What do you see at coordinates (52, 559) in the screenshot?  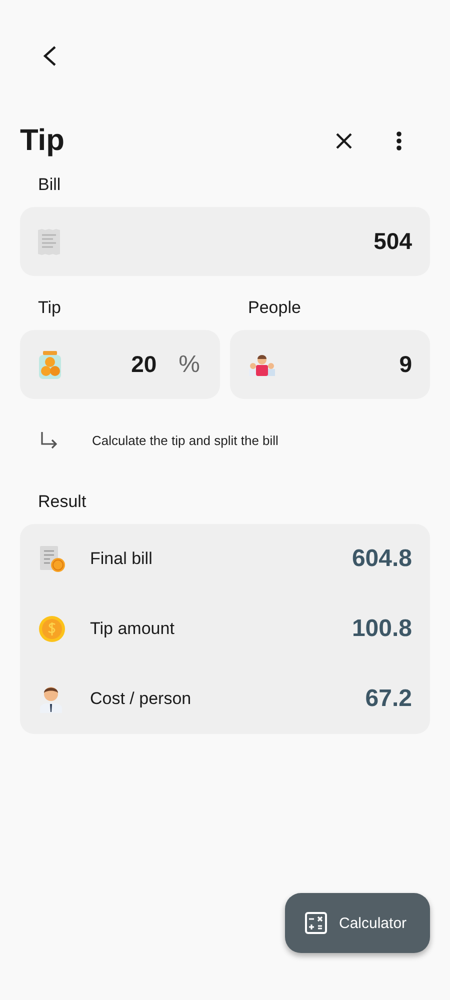 I see `bill-coin-icon` at bounding box center [52, 559].